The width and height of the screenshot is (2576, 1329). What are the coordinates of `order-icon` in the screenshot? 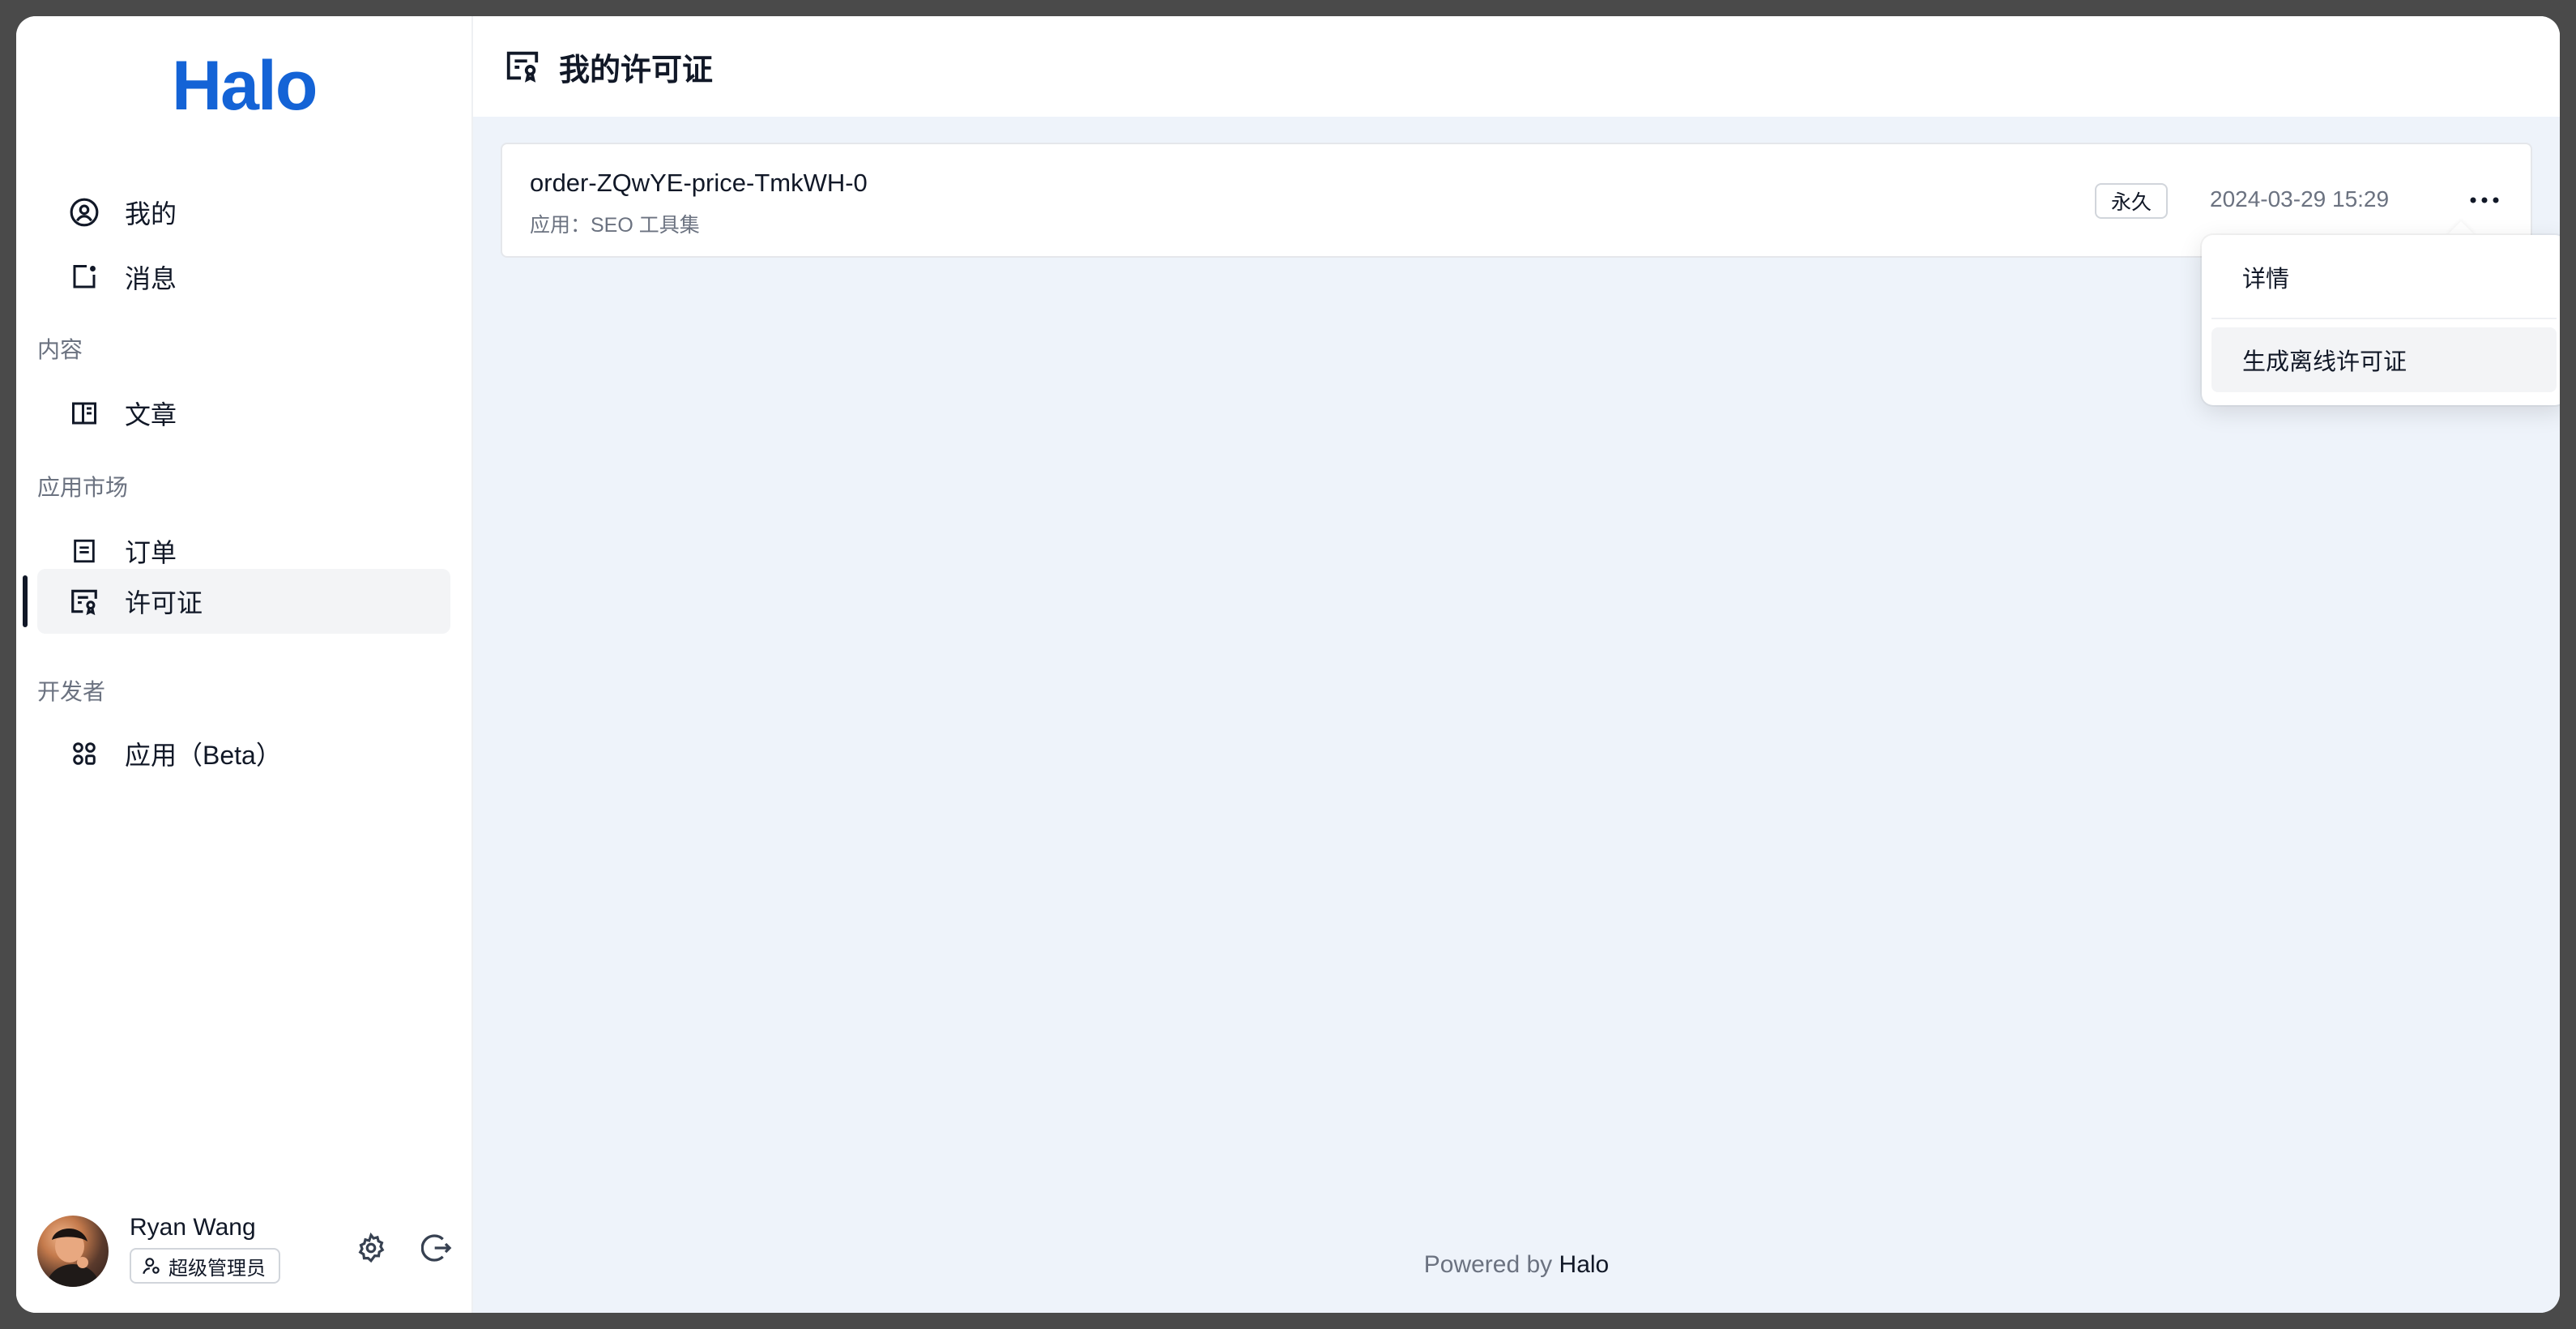 It's located at (84, 551).